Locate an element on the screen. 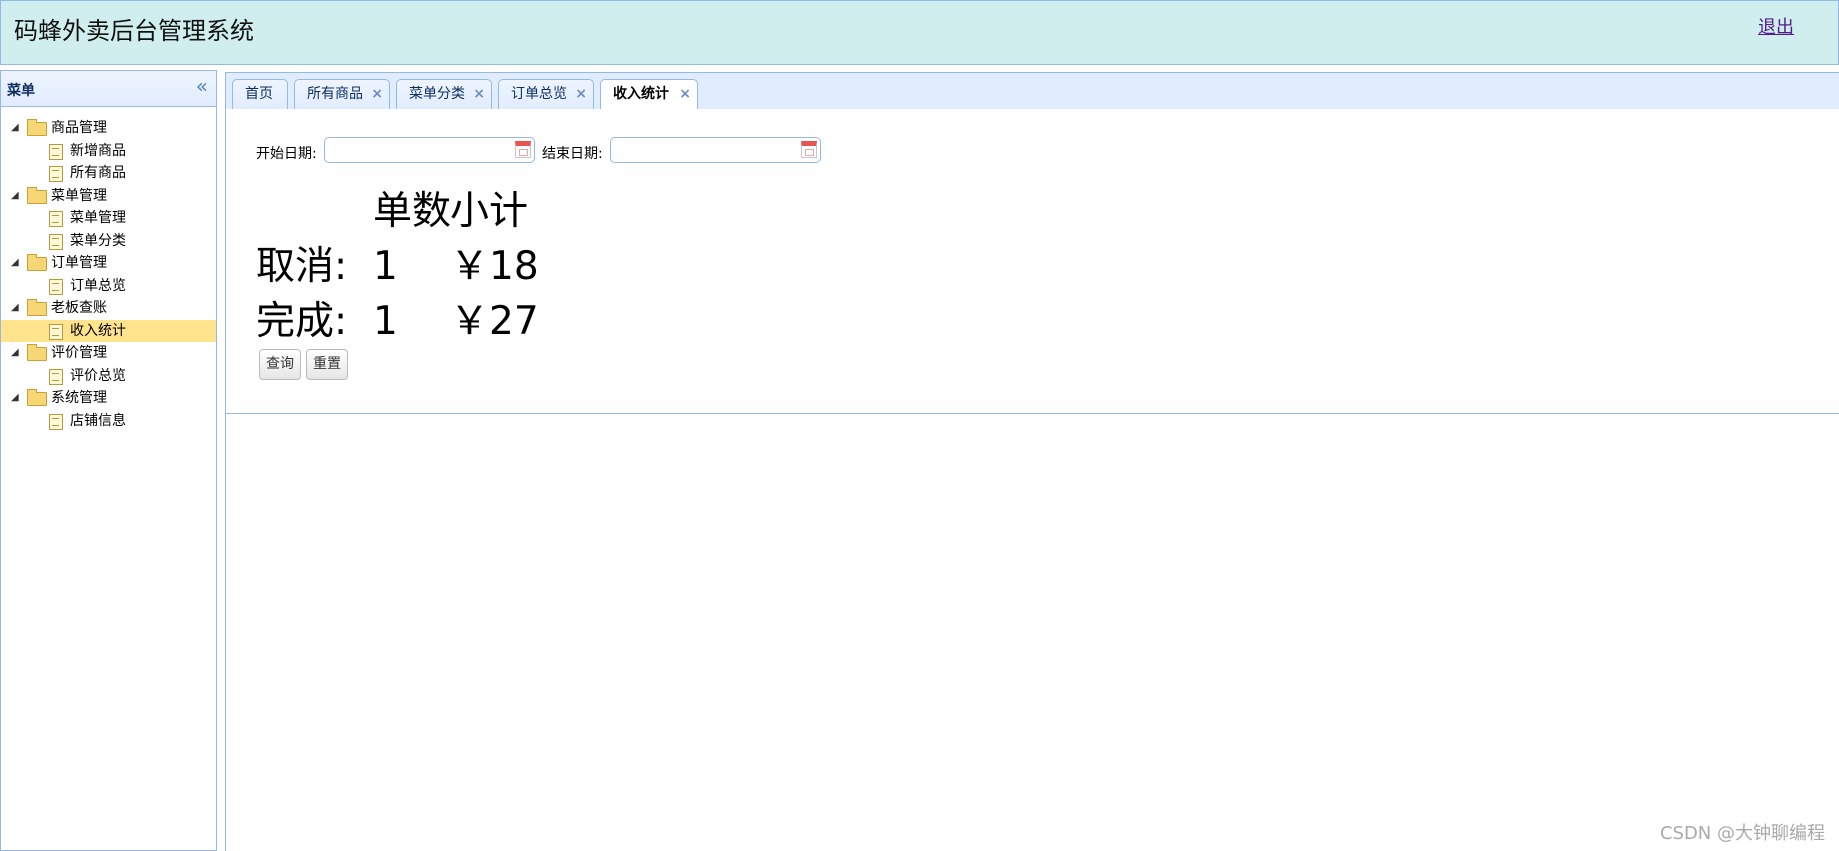 Image resolution: width=1839 pixels, height=851 pixels. tab-menu-category: 菜单分类 × is located at coordinates (444, 94).